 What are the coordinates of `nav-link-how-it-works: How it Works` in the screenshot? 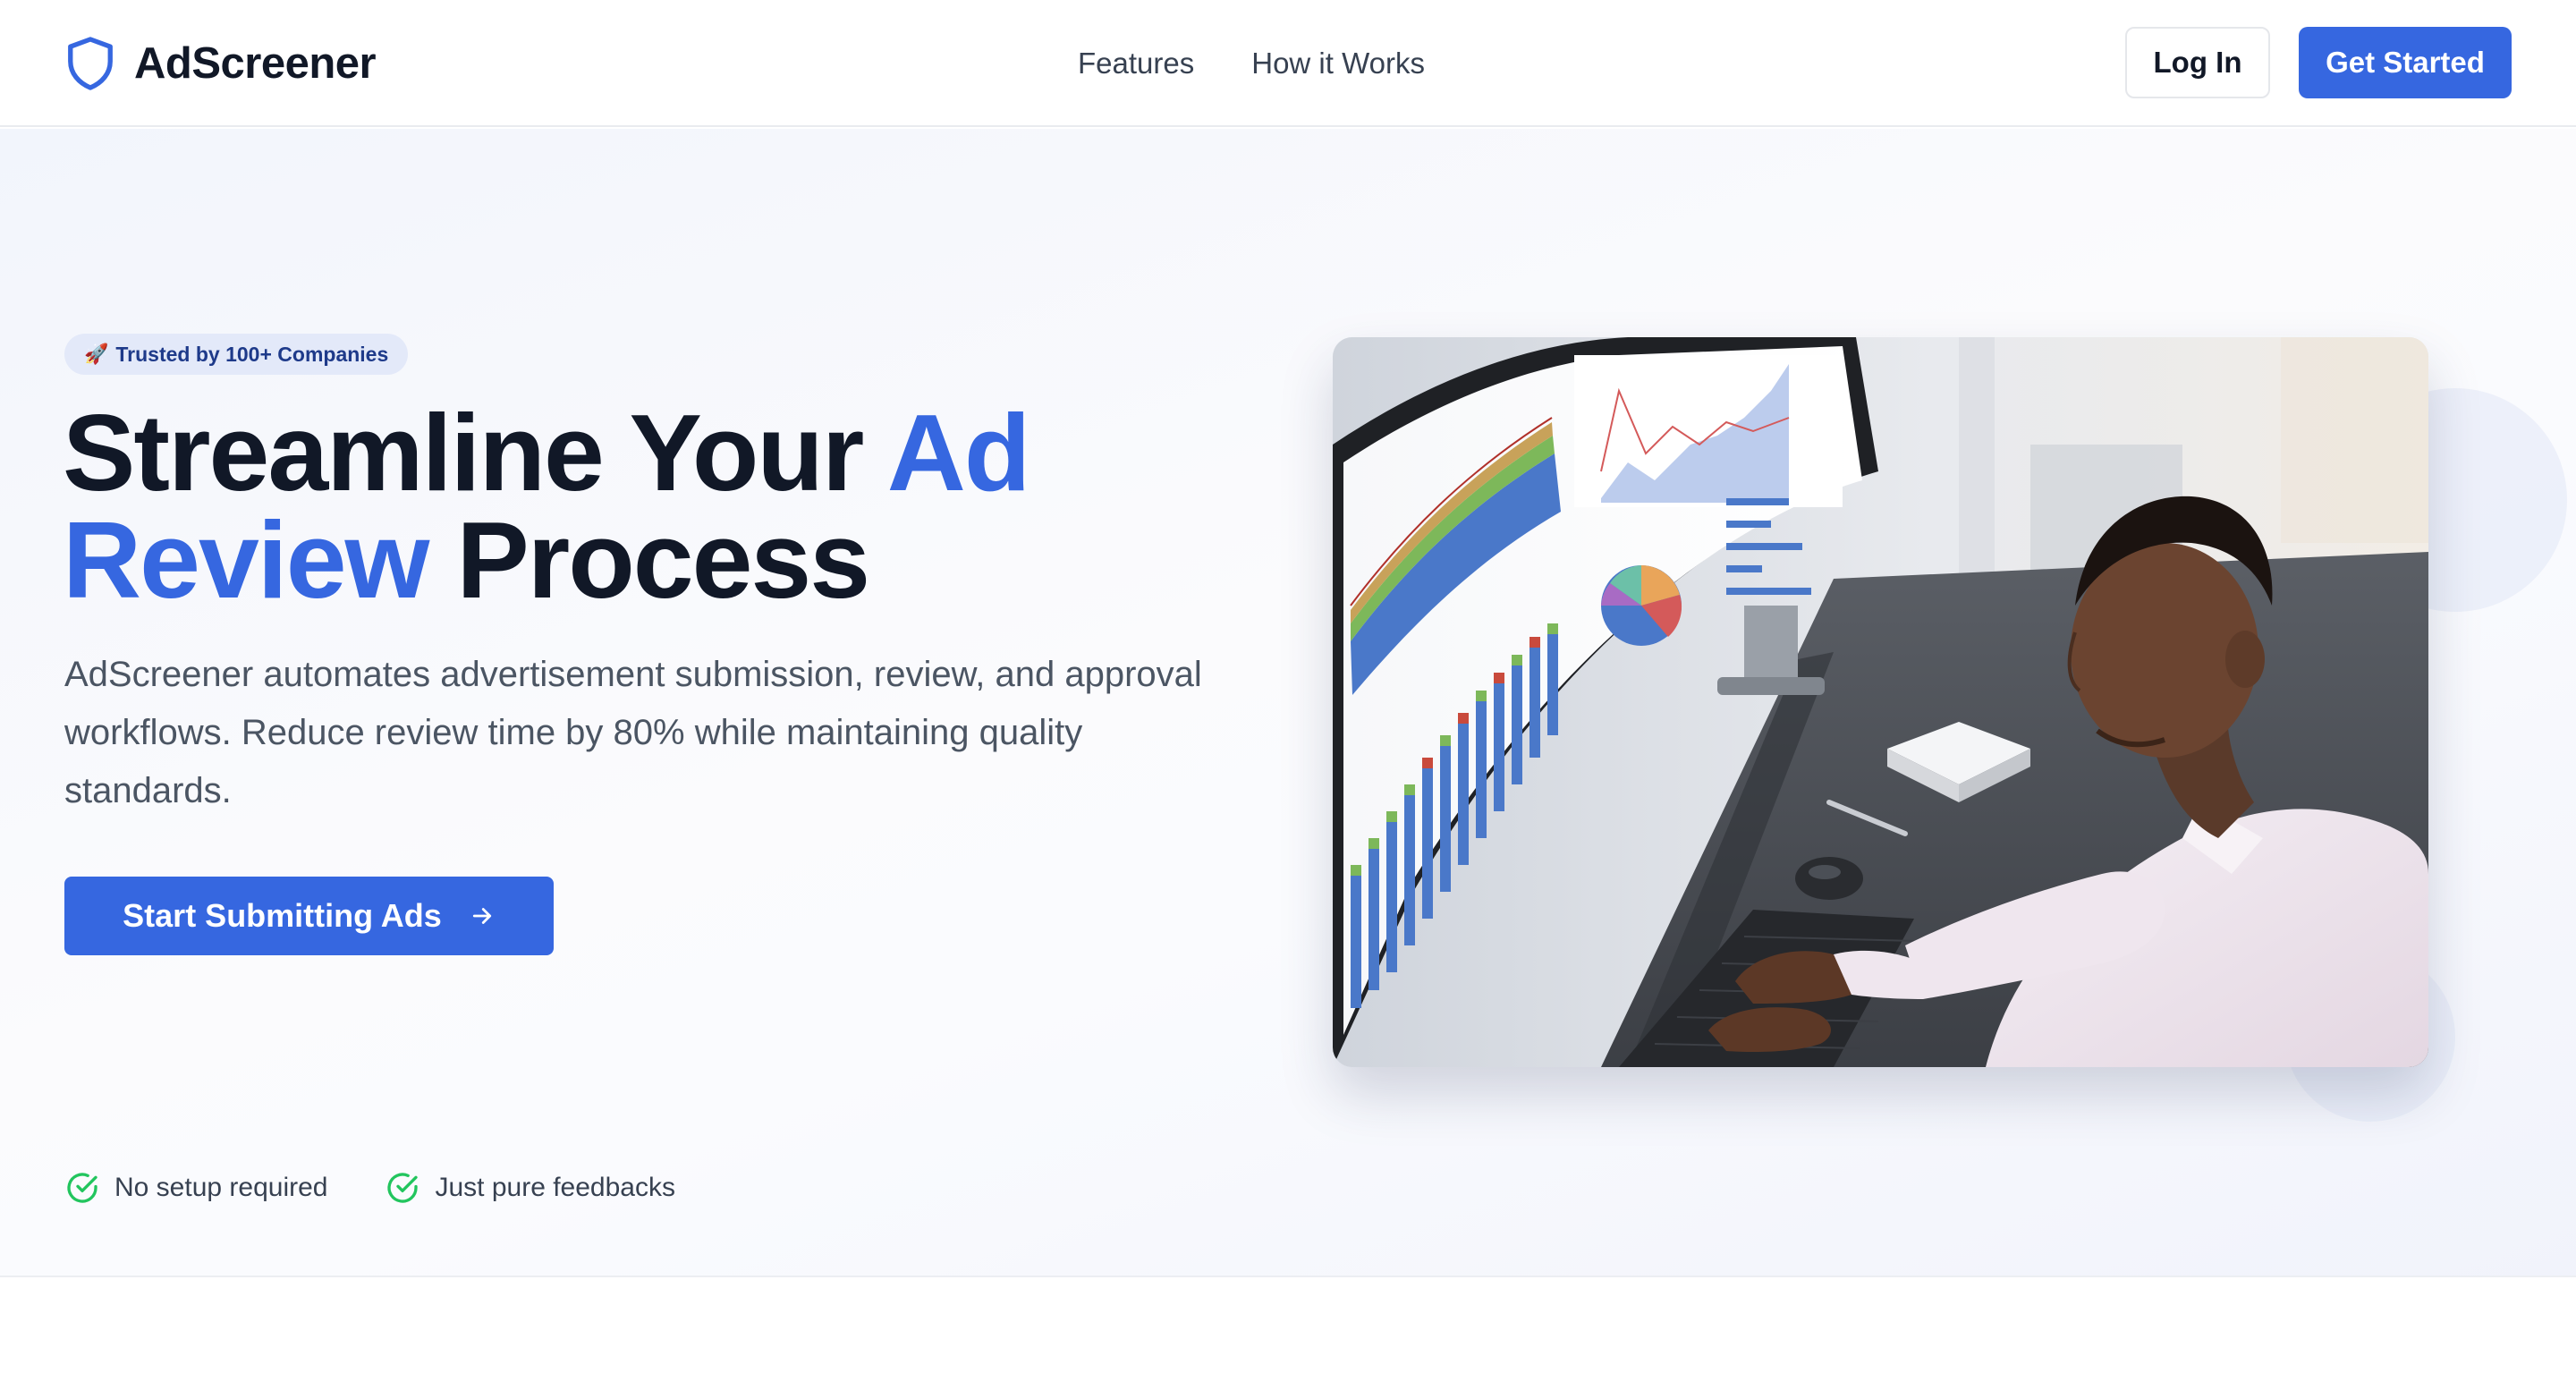 It's located at (1338, 64).